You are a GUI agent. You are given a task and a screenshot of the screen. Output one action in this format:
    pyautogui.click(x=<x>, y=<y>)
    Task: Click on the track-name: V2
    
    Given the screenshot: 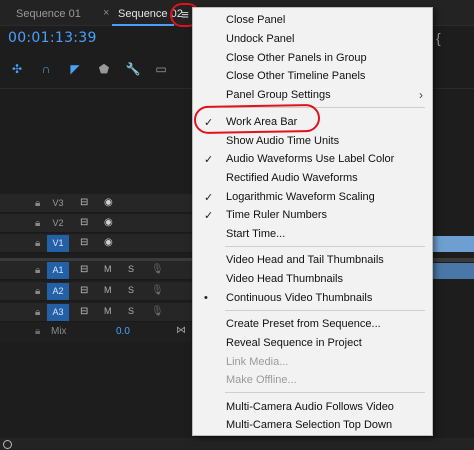 What is the action you would take?
    pyautogui.click(x=58, y=223)
    